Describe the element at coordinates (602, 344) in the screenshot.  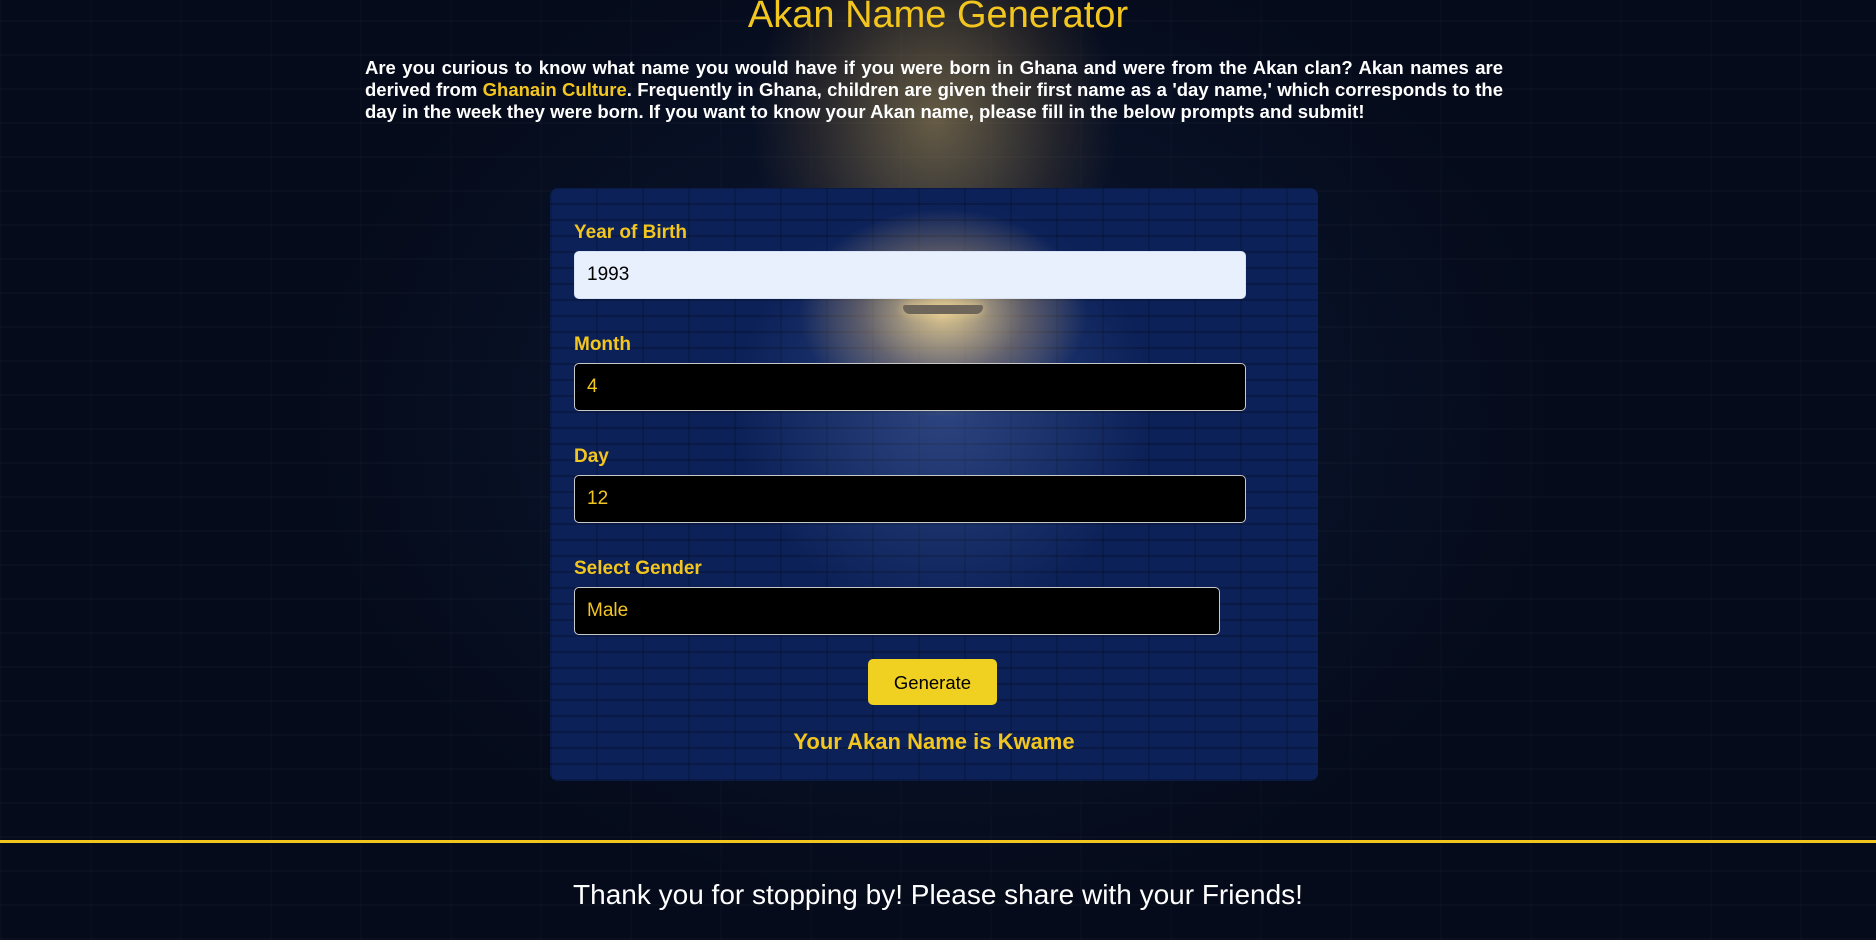
I see `month-label: Month` at that location.